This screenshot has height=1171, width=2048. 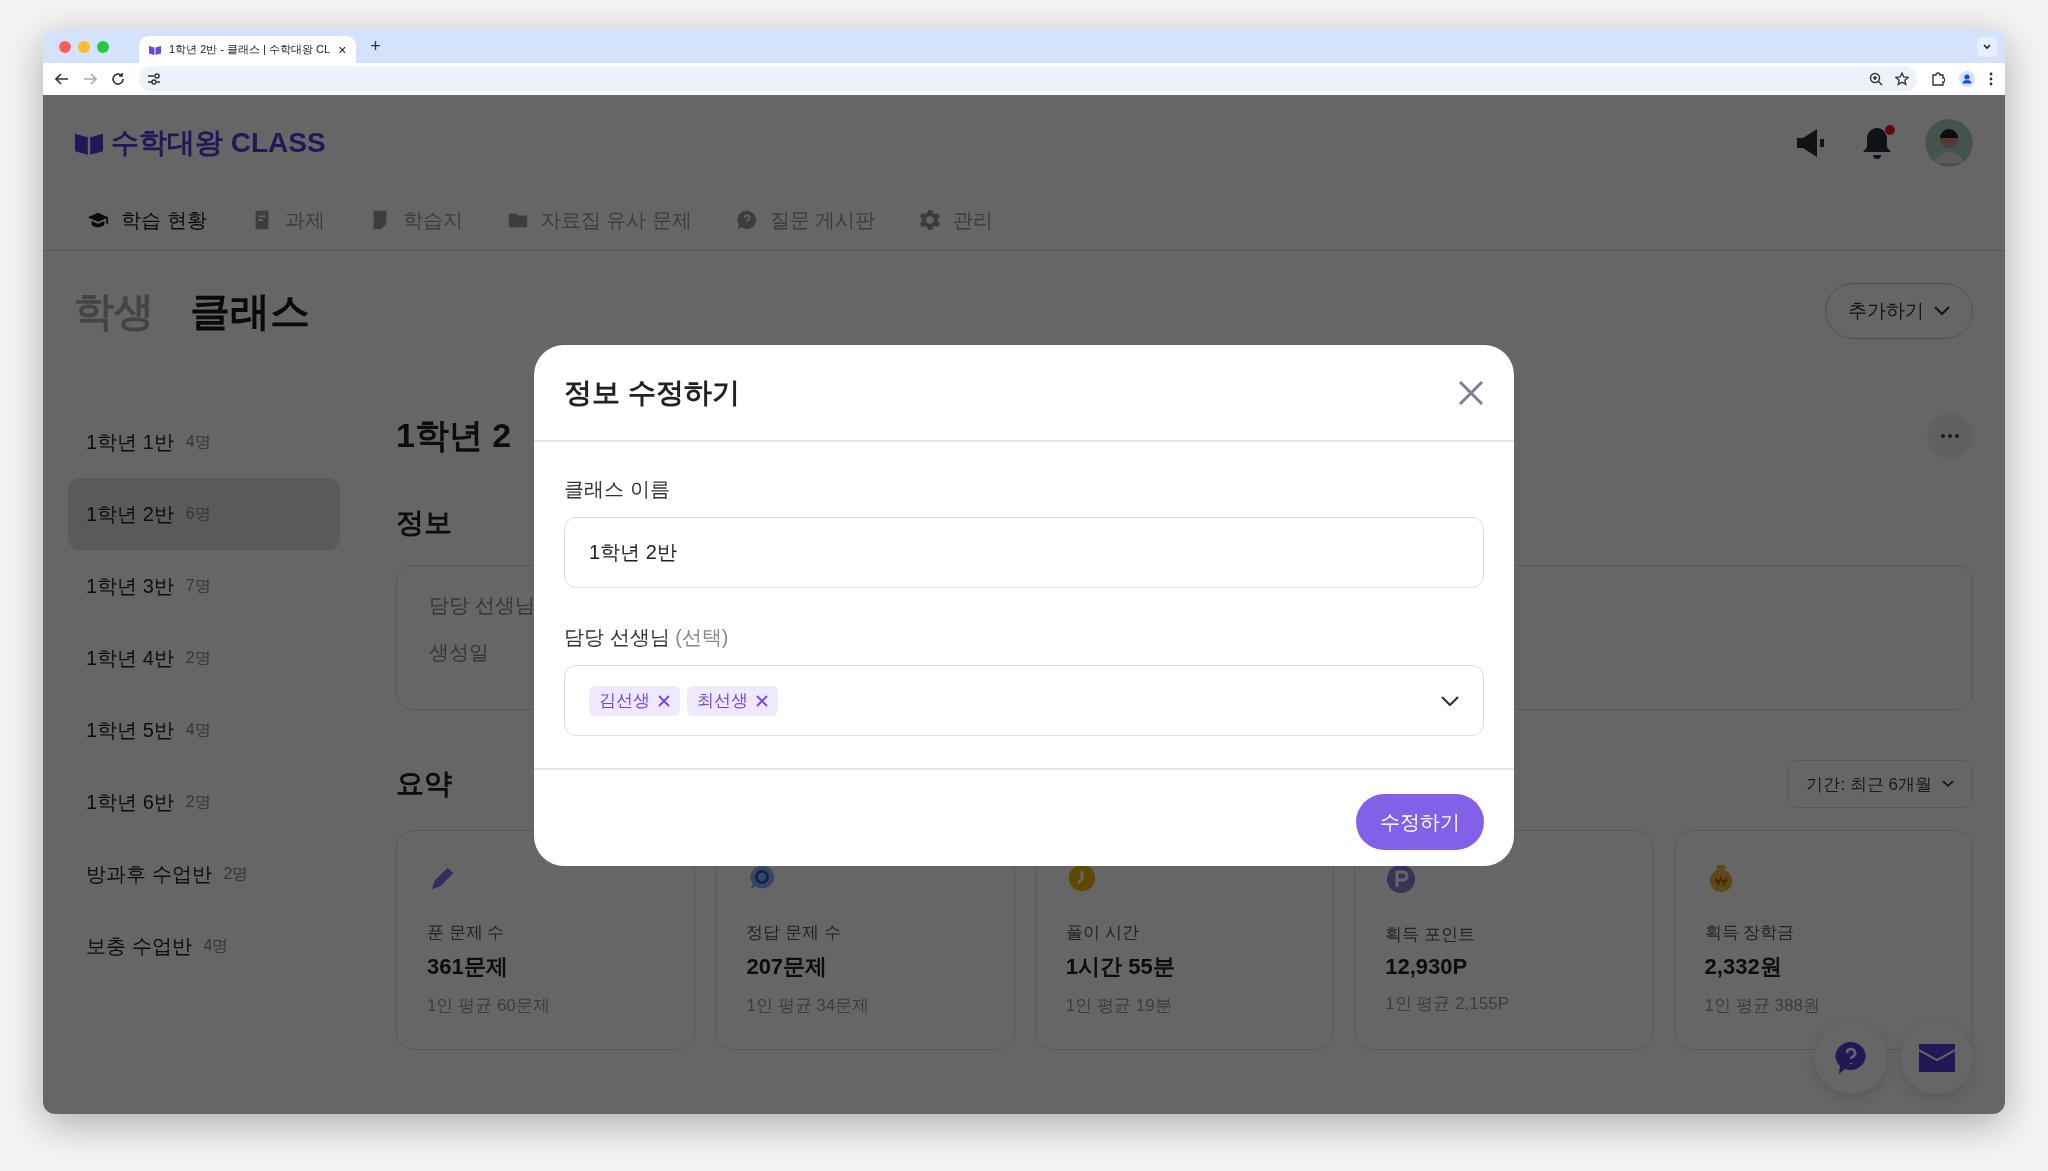 I want to click on class-name: 방과후 수업반, so click(x=149, y=874).